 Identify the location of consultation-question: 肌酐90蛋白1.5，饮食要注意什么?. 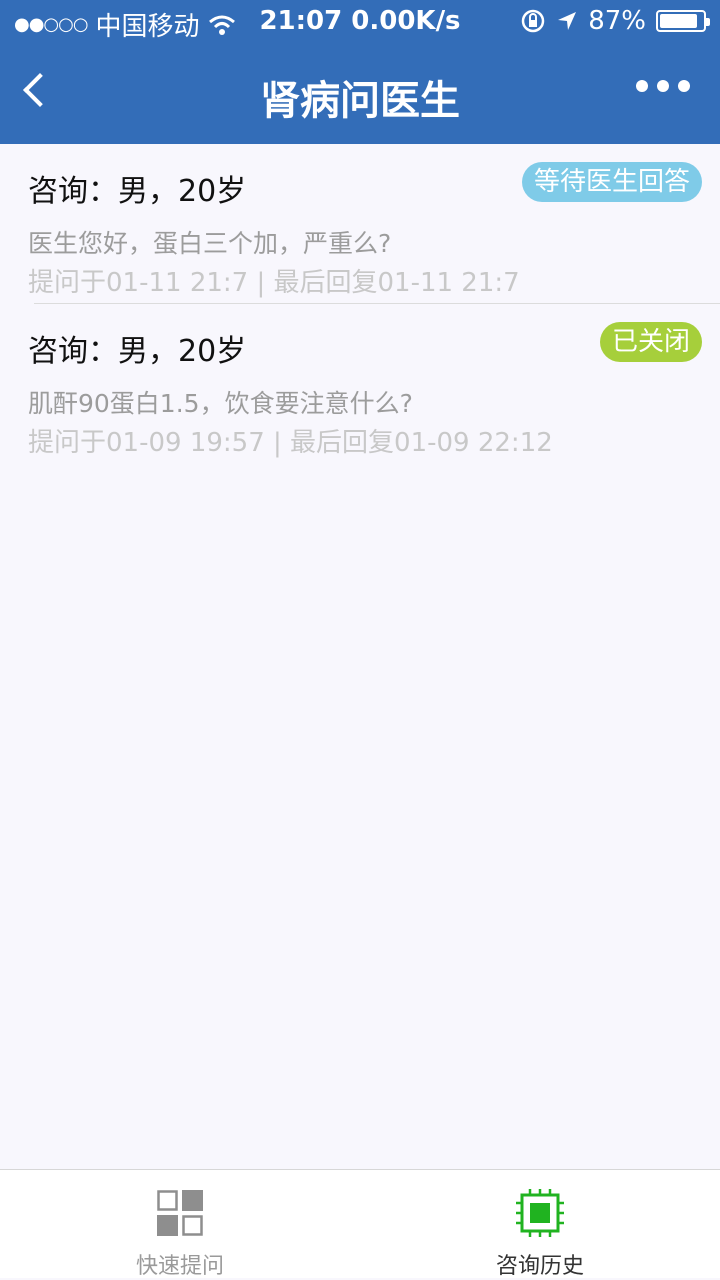
(220, 403).